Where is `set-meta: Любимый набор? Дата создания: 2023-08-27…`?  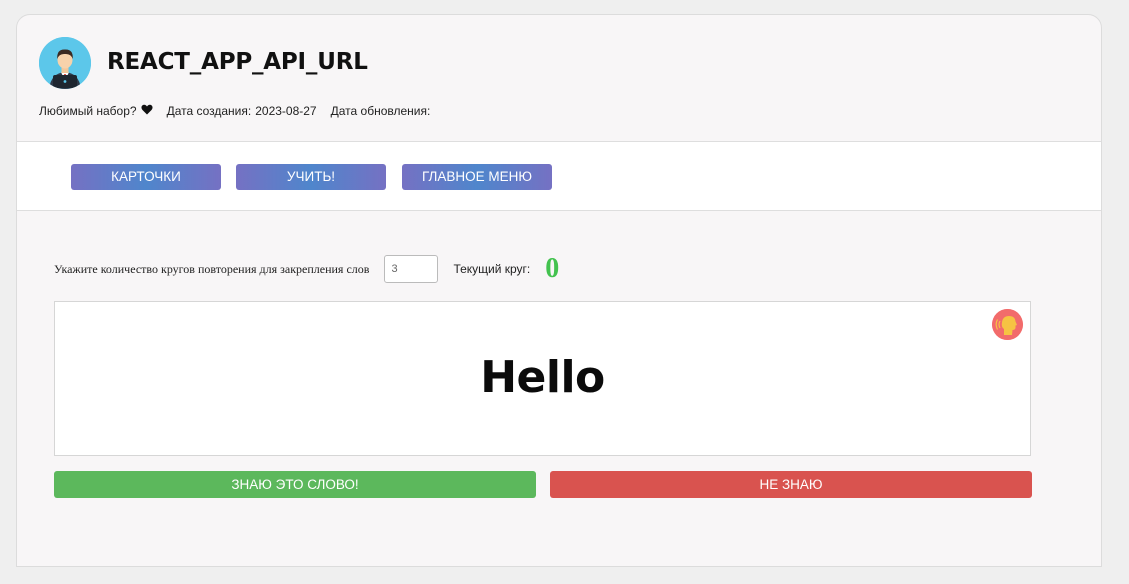
set-meta: Любимый набор? Дата создания: 2023-08-27… is located at coordinates (236, 111).